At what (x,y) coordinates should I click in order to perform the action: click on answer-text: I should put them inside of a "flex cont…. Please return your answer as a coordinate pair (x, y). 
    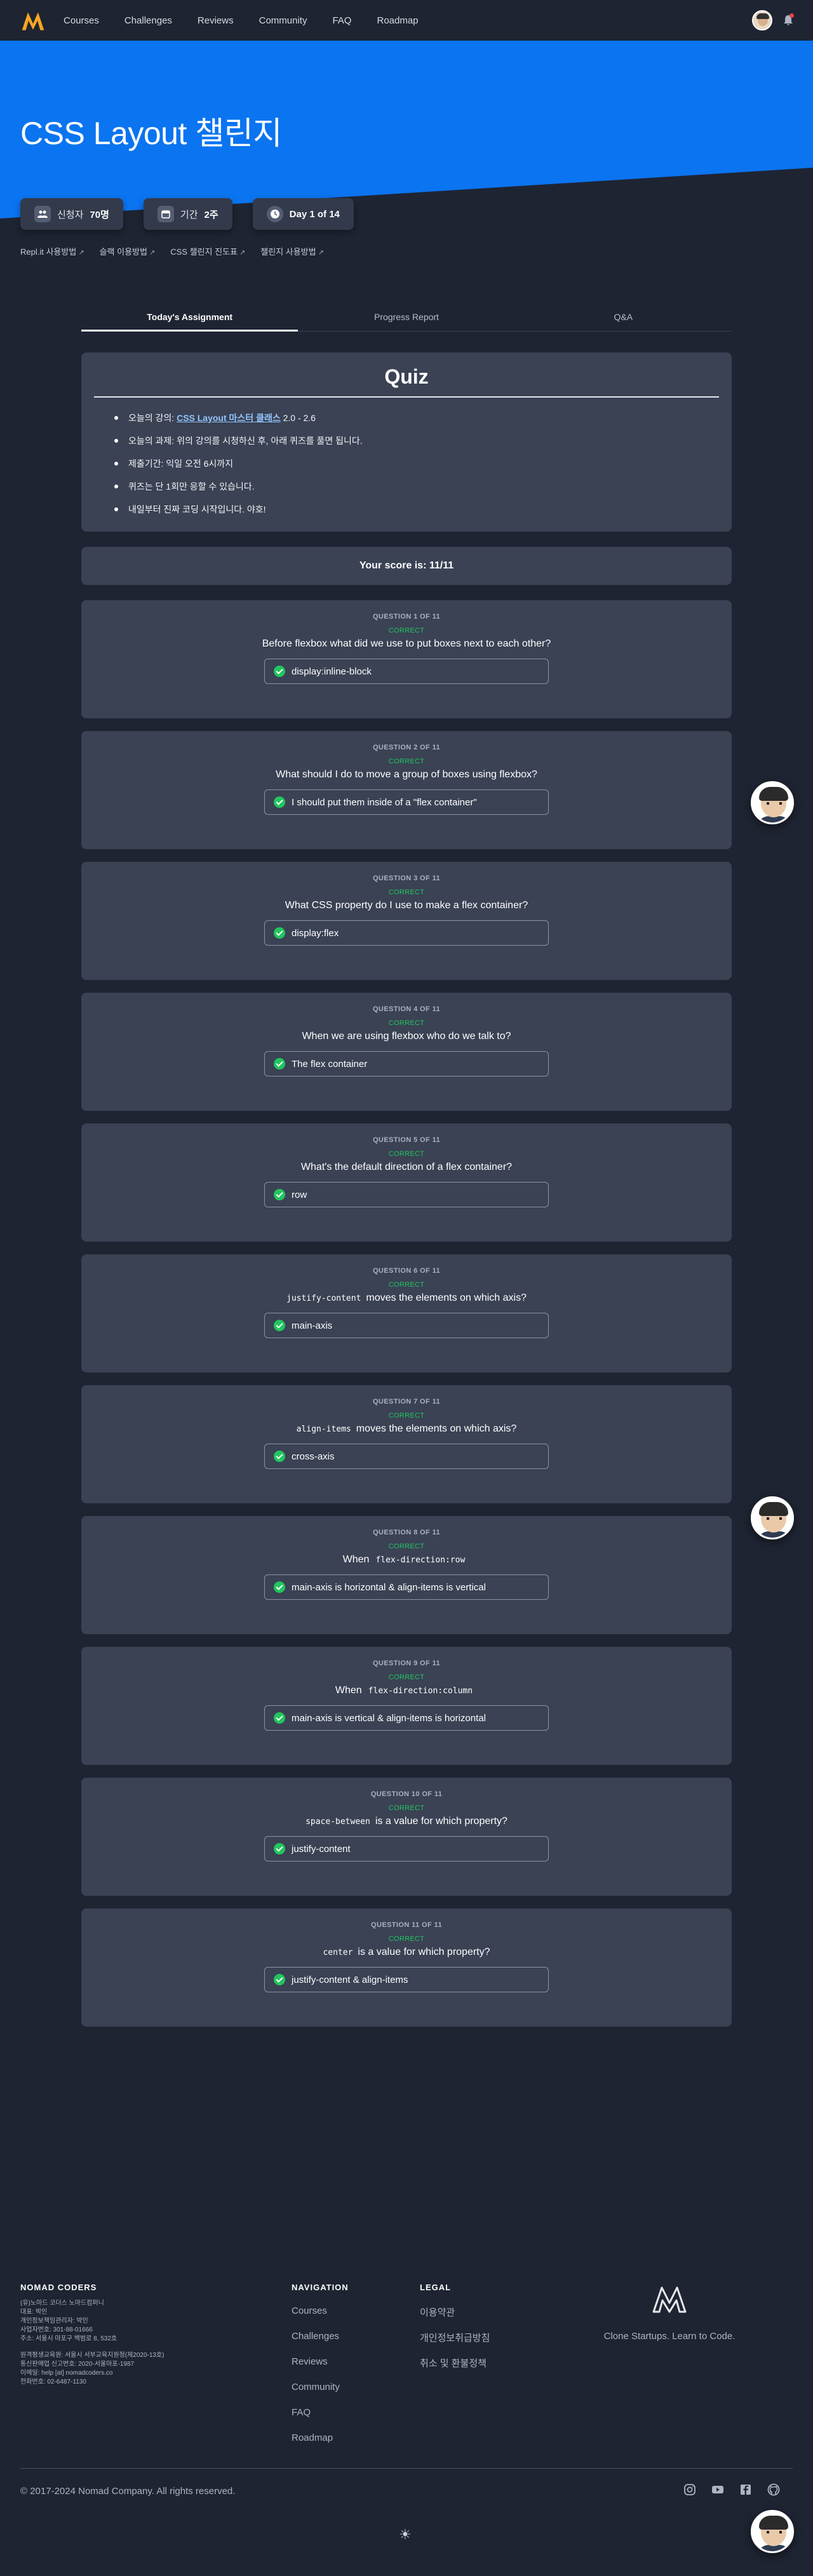
    Looking at the image, I should click on (384, 802).